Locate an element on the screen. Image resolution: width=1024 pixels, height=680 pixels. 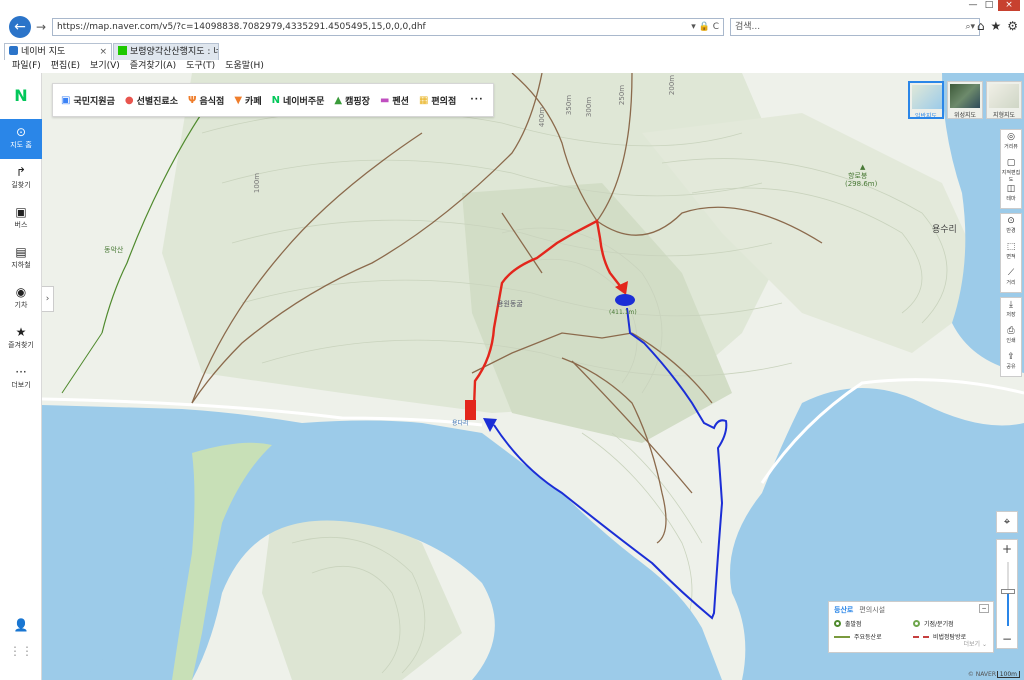
west-mountain-label: 동악산 is located at coordinates (114, 250).